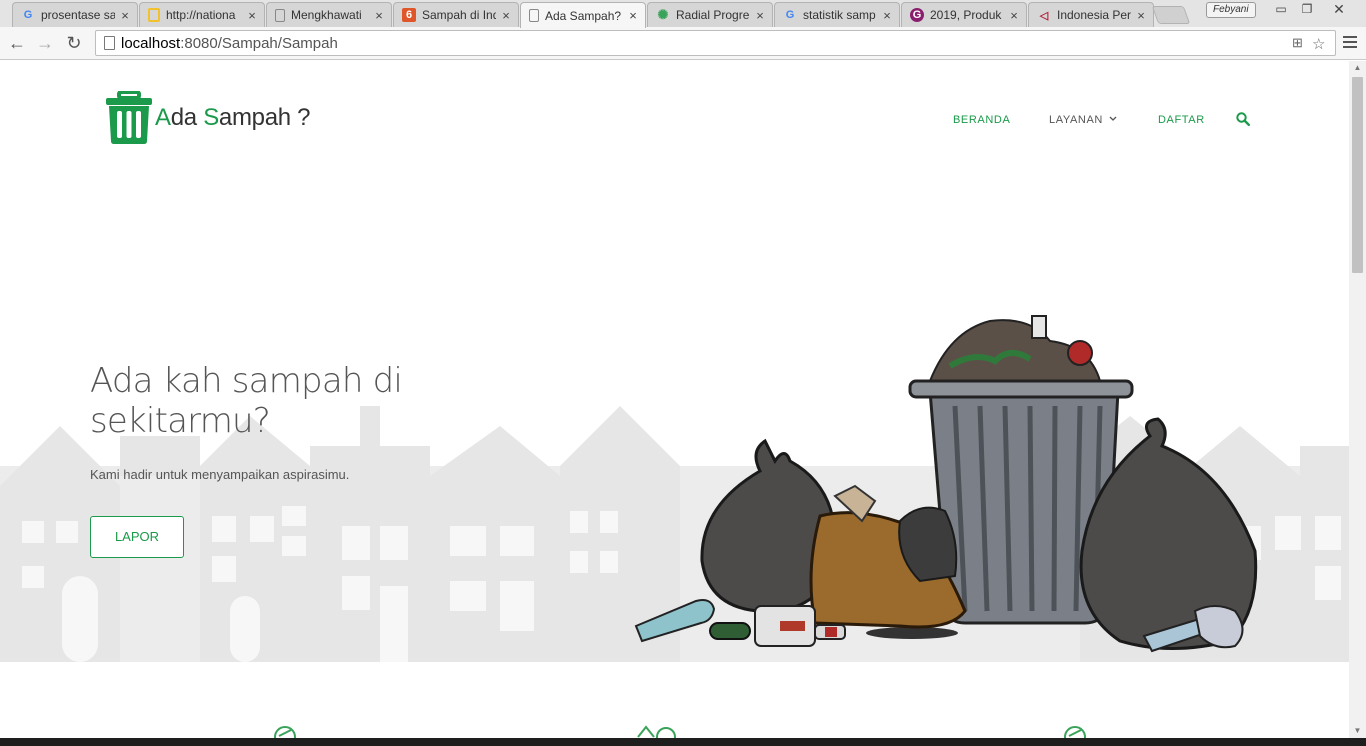 The image size is (1366, 746). I want to click on os-taskbar, so click(683, 742).